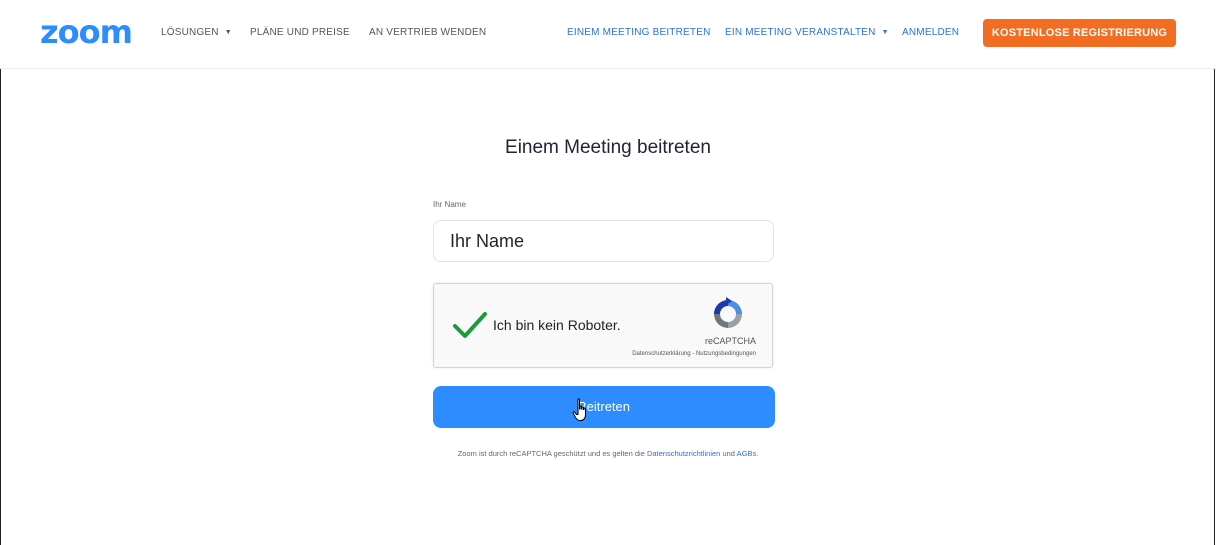  Describe the element at coordinates (930, 32) in the screenshot. I see `nav-sign-in: ANMELDEN` at that location.